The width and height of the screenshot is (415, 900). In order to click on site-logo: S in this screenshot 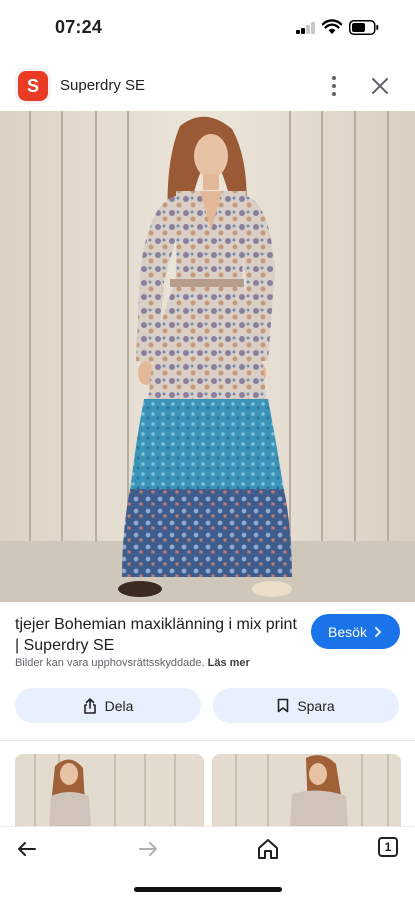, I will do `click(33, 86)`.